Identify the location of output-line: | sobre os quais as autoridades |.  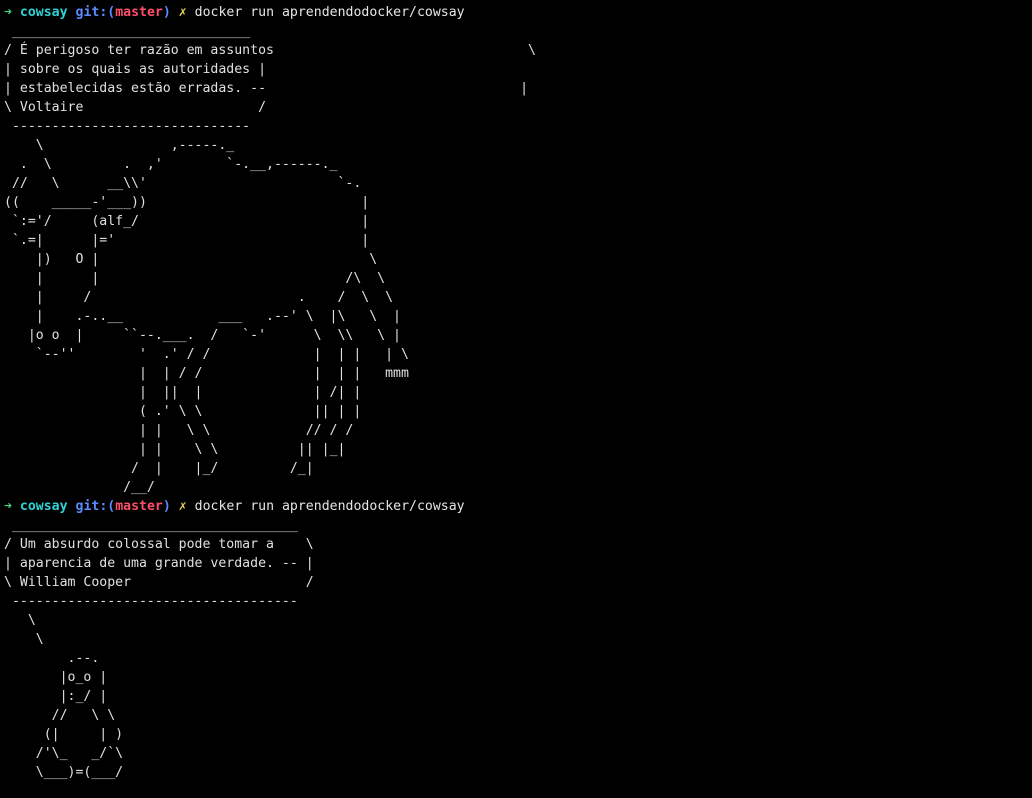
(135, 69).